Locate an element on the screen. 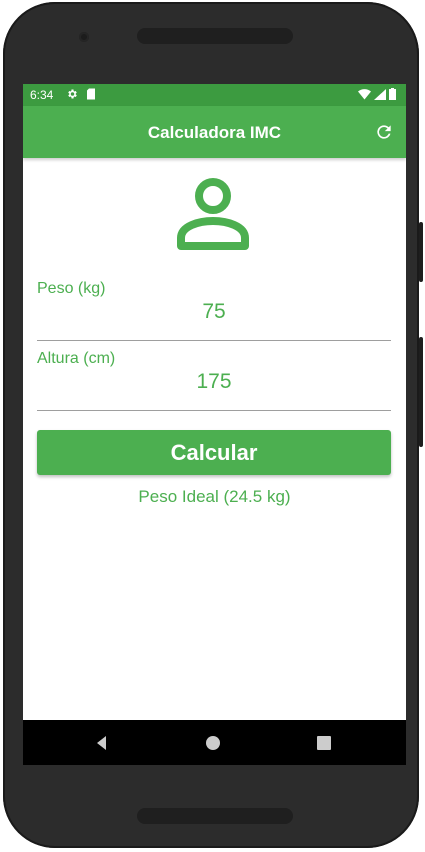  volume-button is located at coordinates (421, 392).